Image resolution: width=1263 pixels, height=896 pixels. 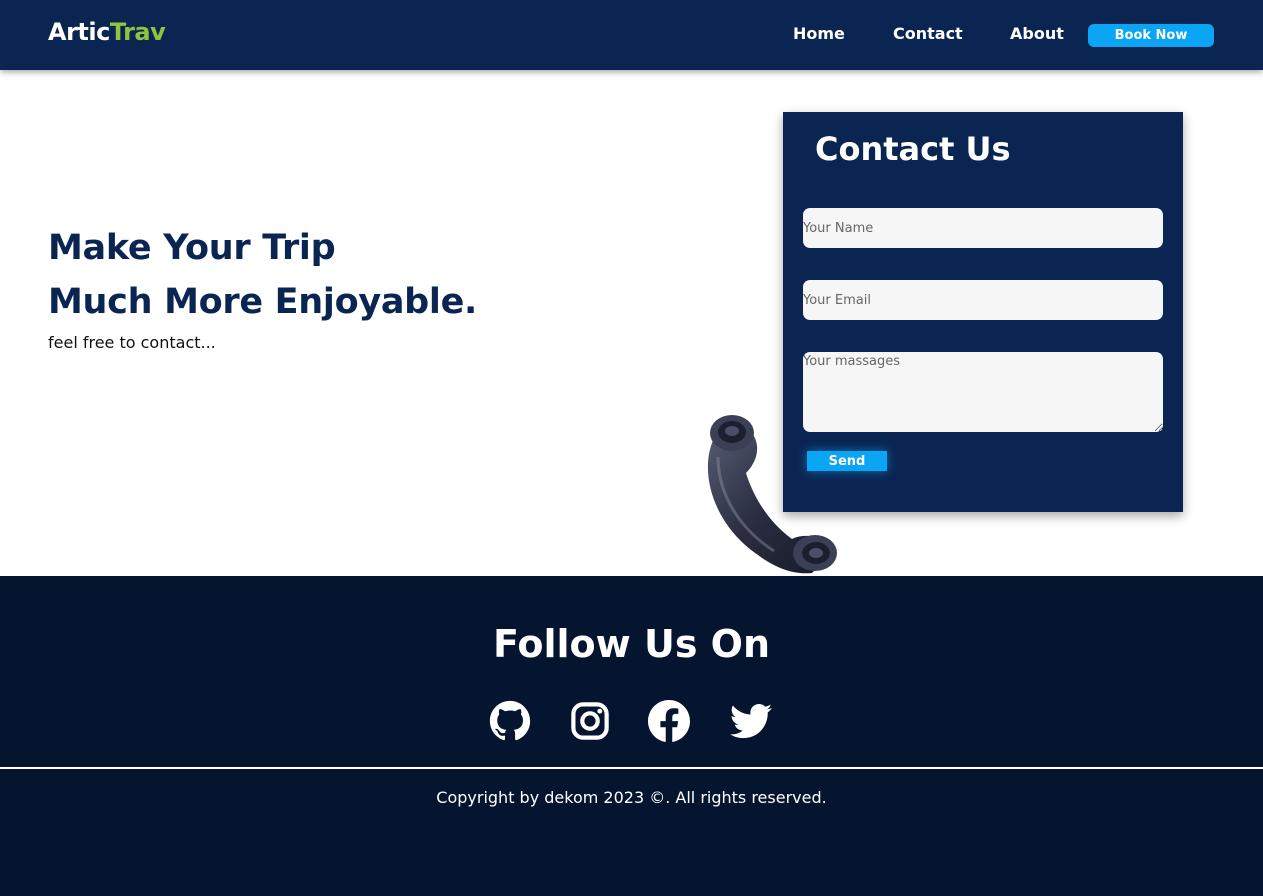 I want to click on github-icon, so click(x=510, y=721).